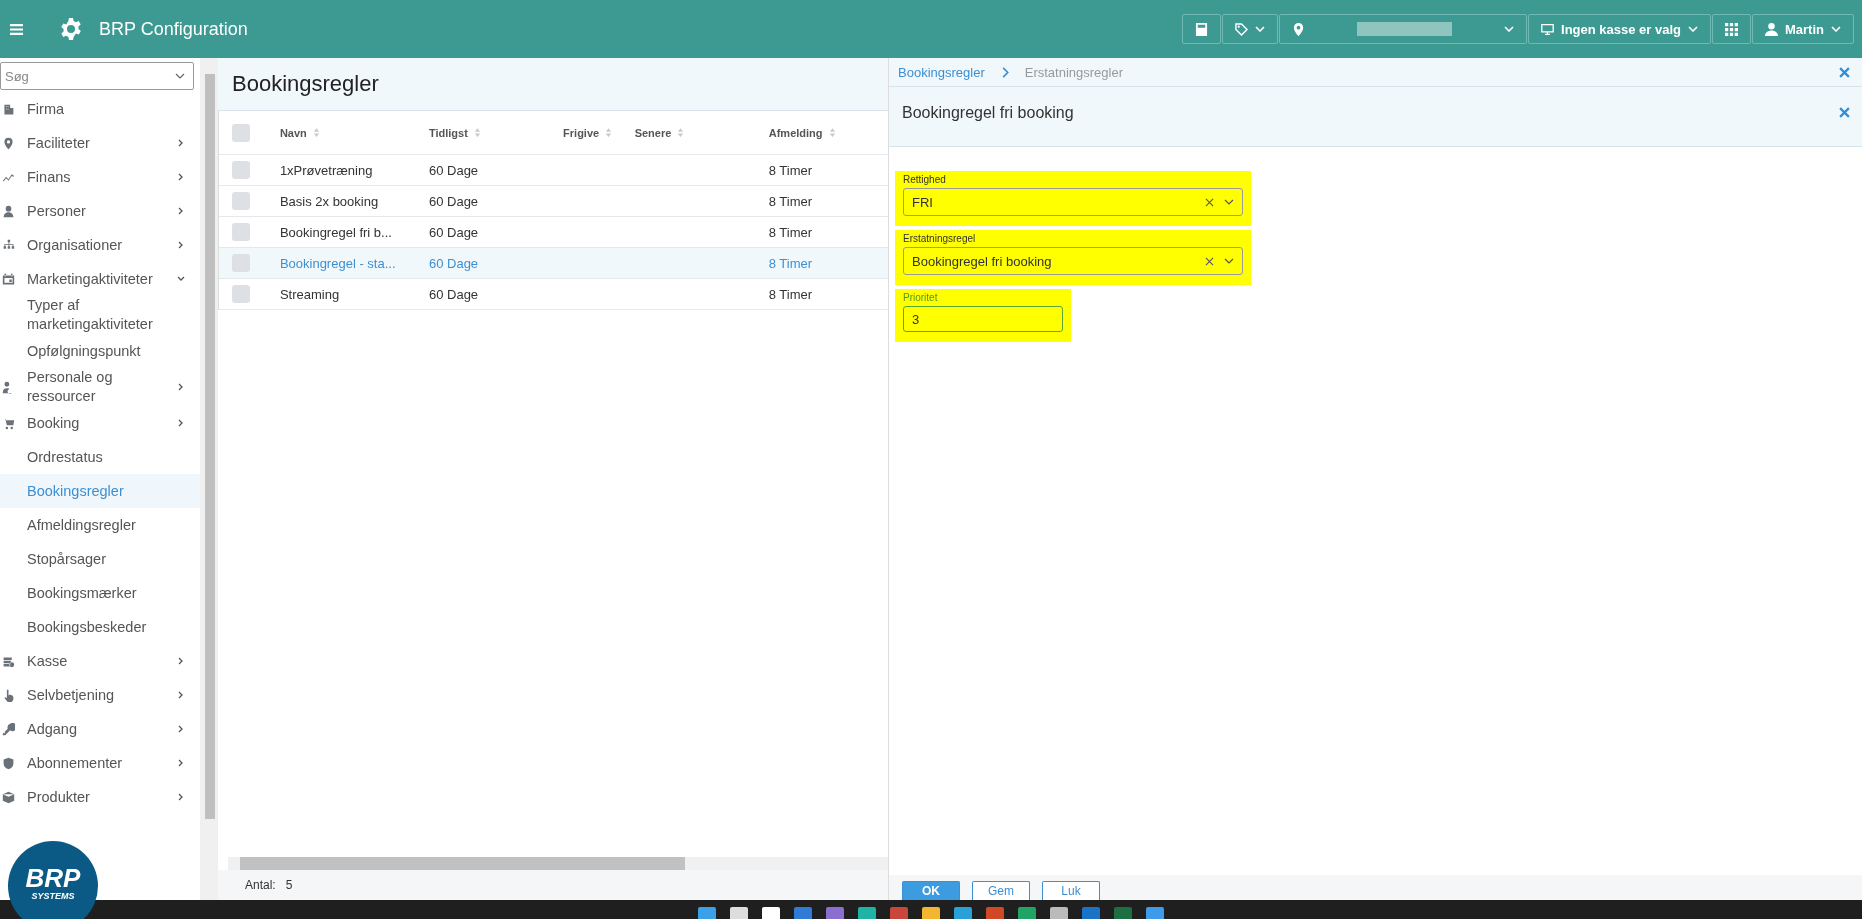 This screenshot has width=1862, height=919. What do you see at coordinates (100, 177) in the screenshot?
I see `sidebar-item: Finans` at bounding box center [100, 177].